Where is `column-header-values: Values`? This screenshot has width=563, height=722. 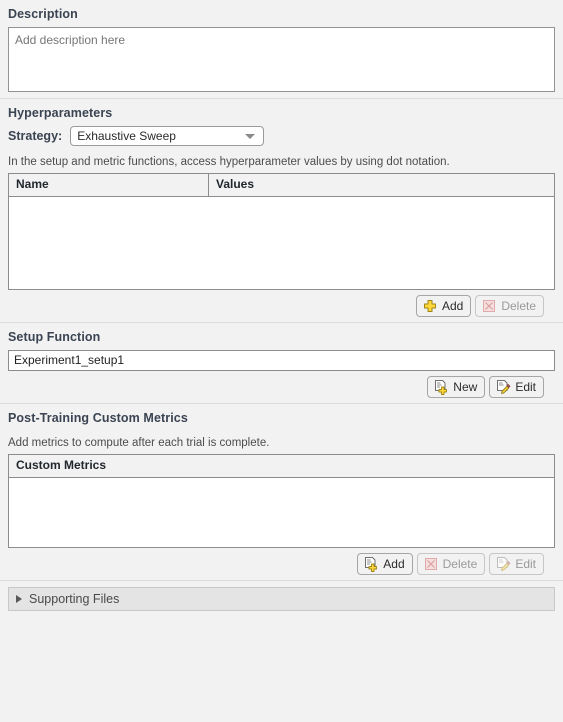
column-header-values: Values is located at coordinates (381, 185).